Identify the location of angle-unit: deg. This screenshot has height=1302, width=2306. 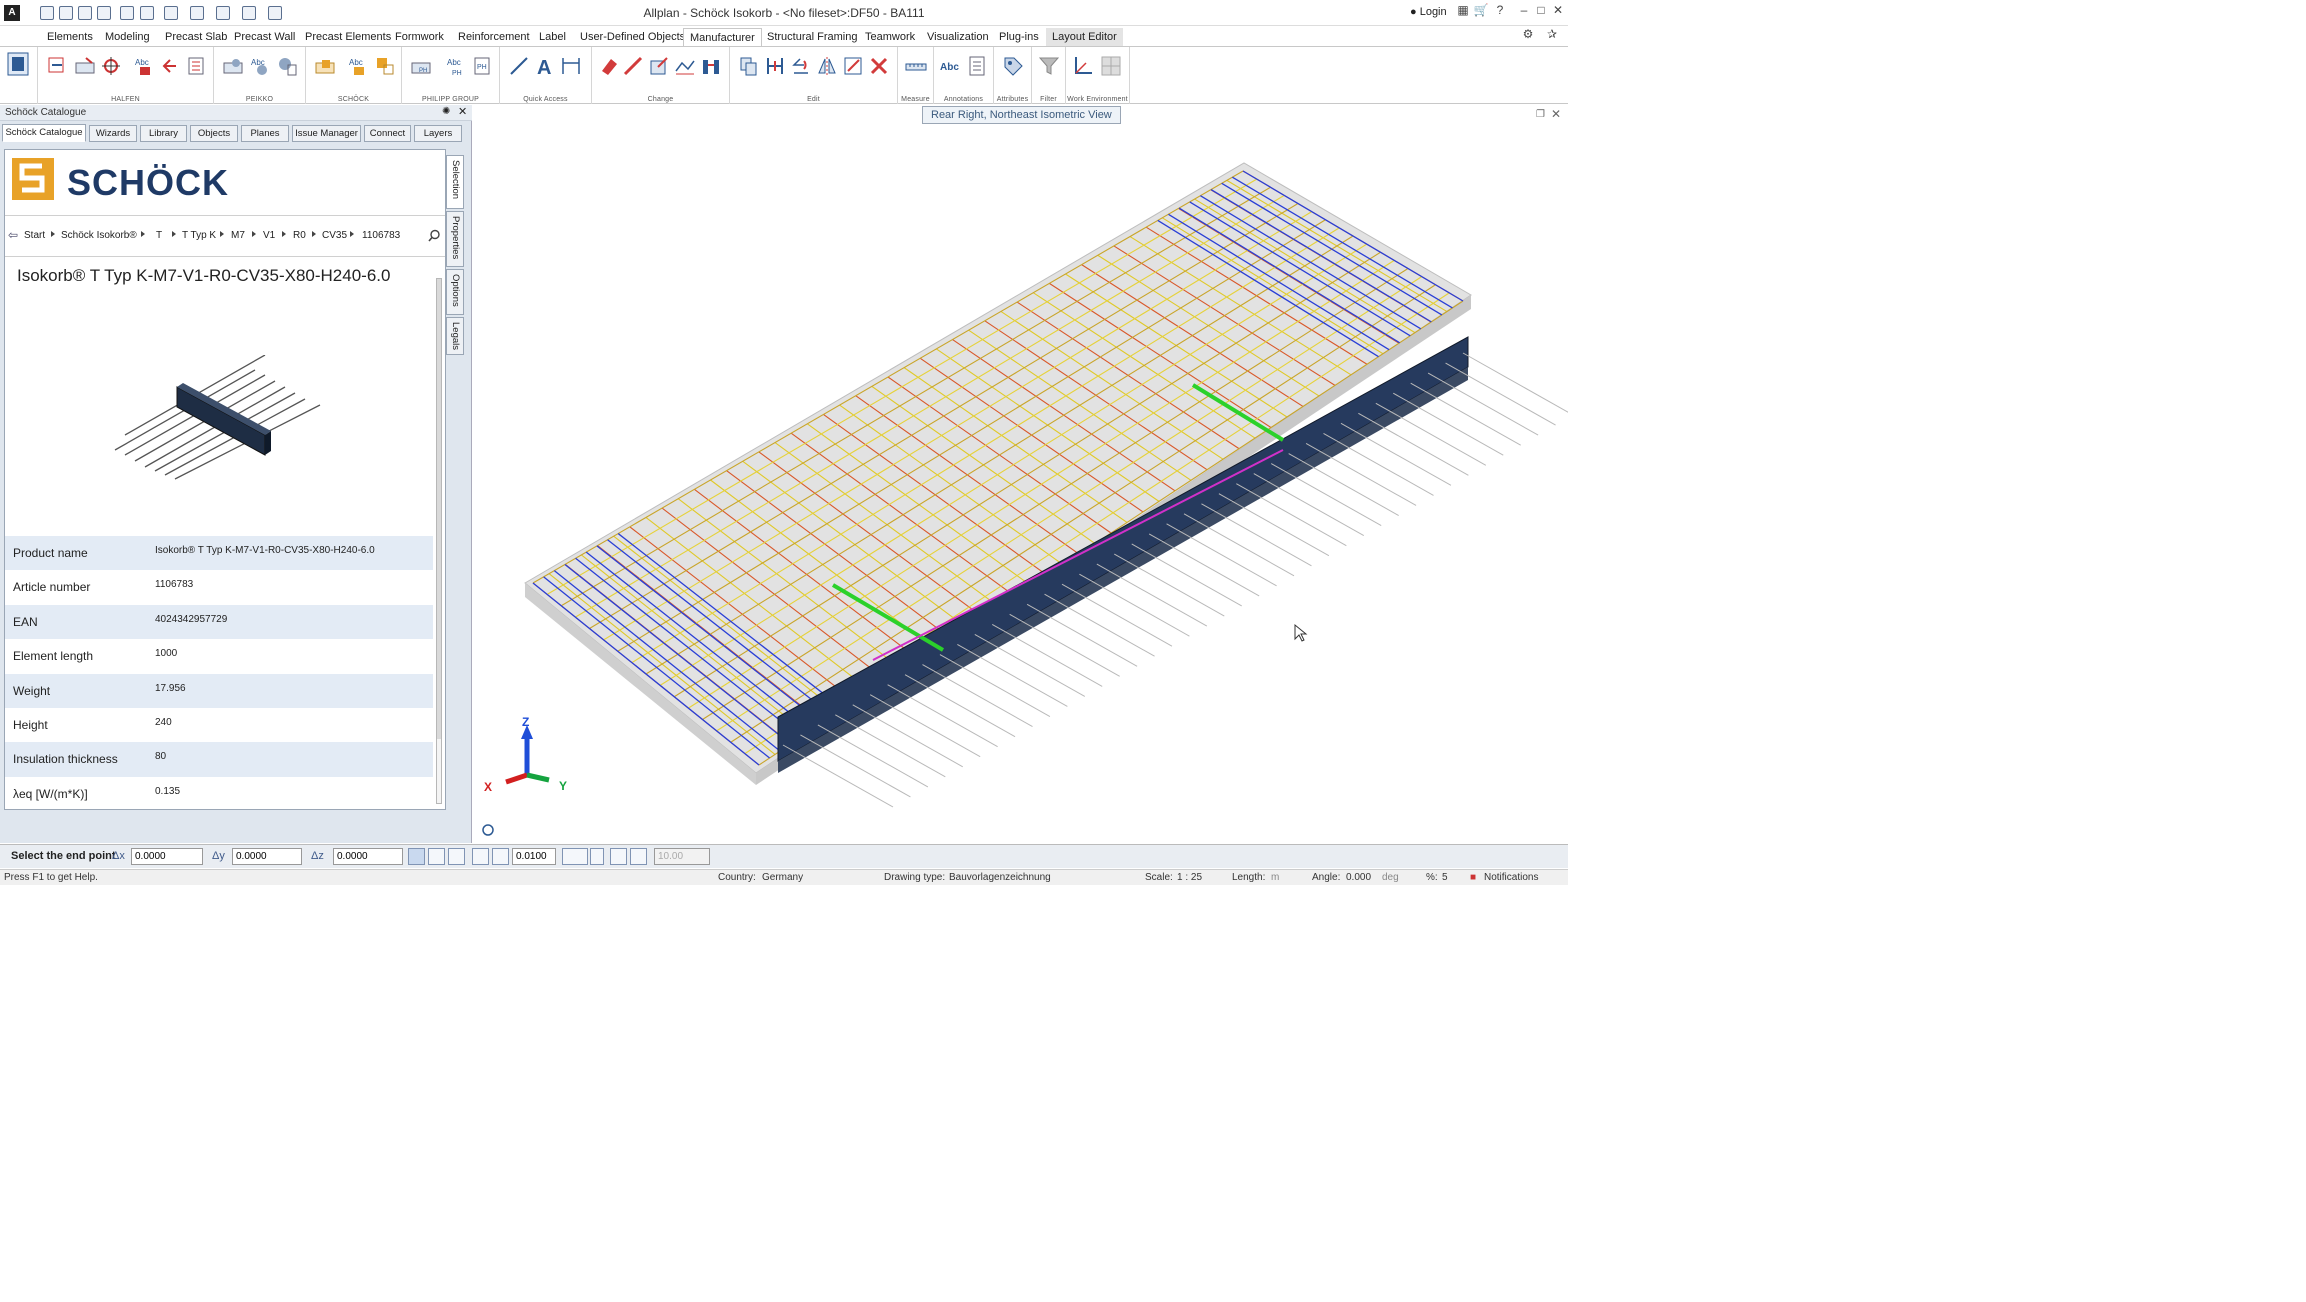
(1390, 877).